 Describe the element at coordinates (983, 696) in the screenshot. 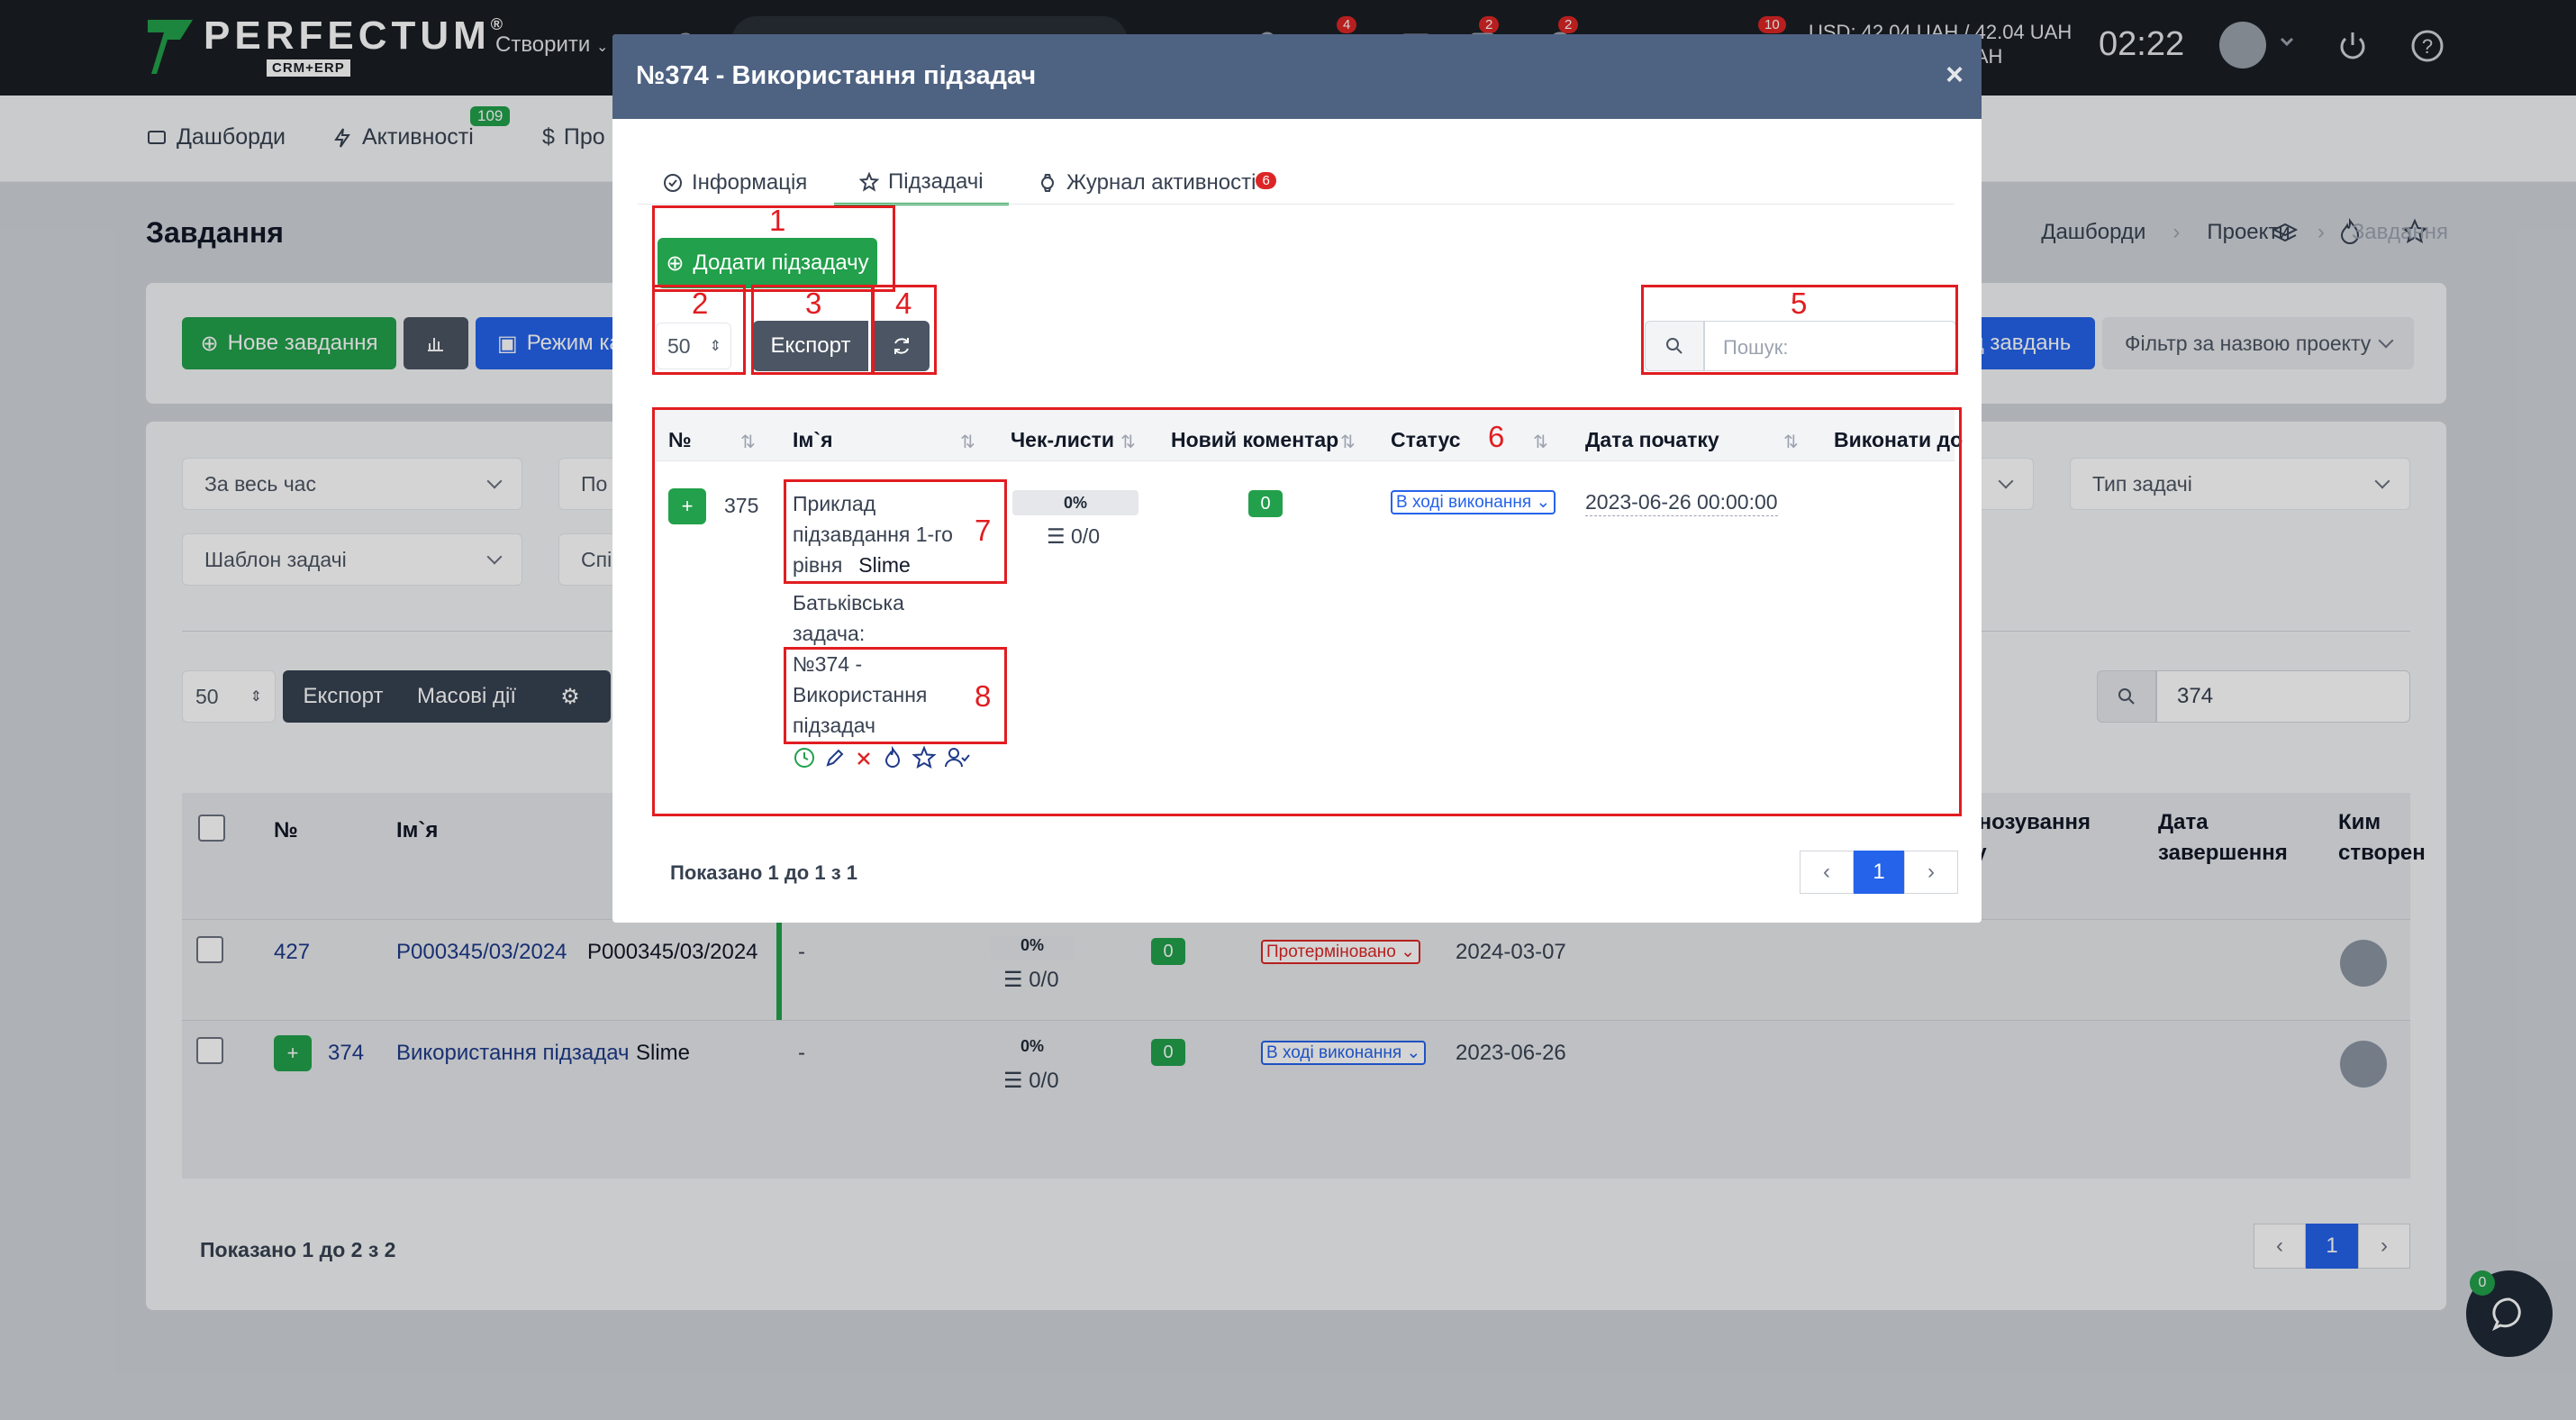

I see `annotation-number: 8` at that location.